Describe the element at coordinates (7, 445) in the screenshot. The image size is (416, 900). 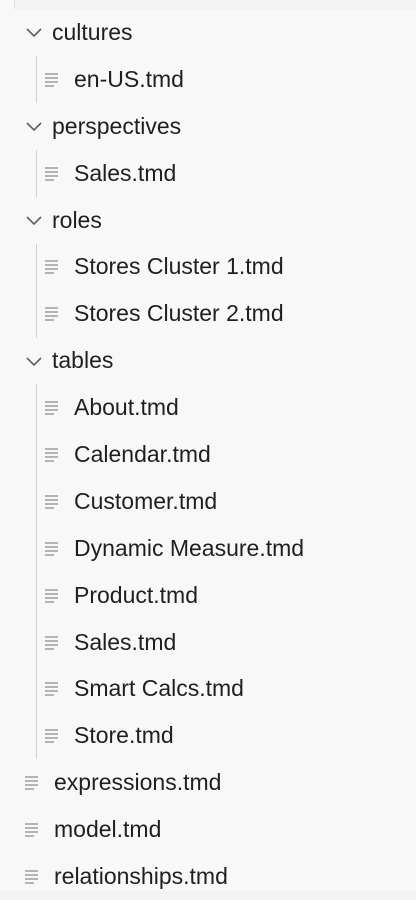
I see `explorer-left-gutter` at that location.